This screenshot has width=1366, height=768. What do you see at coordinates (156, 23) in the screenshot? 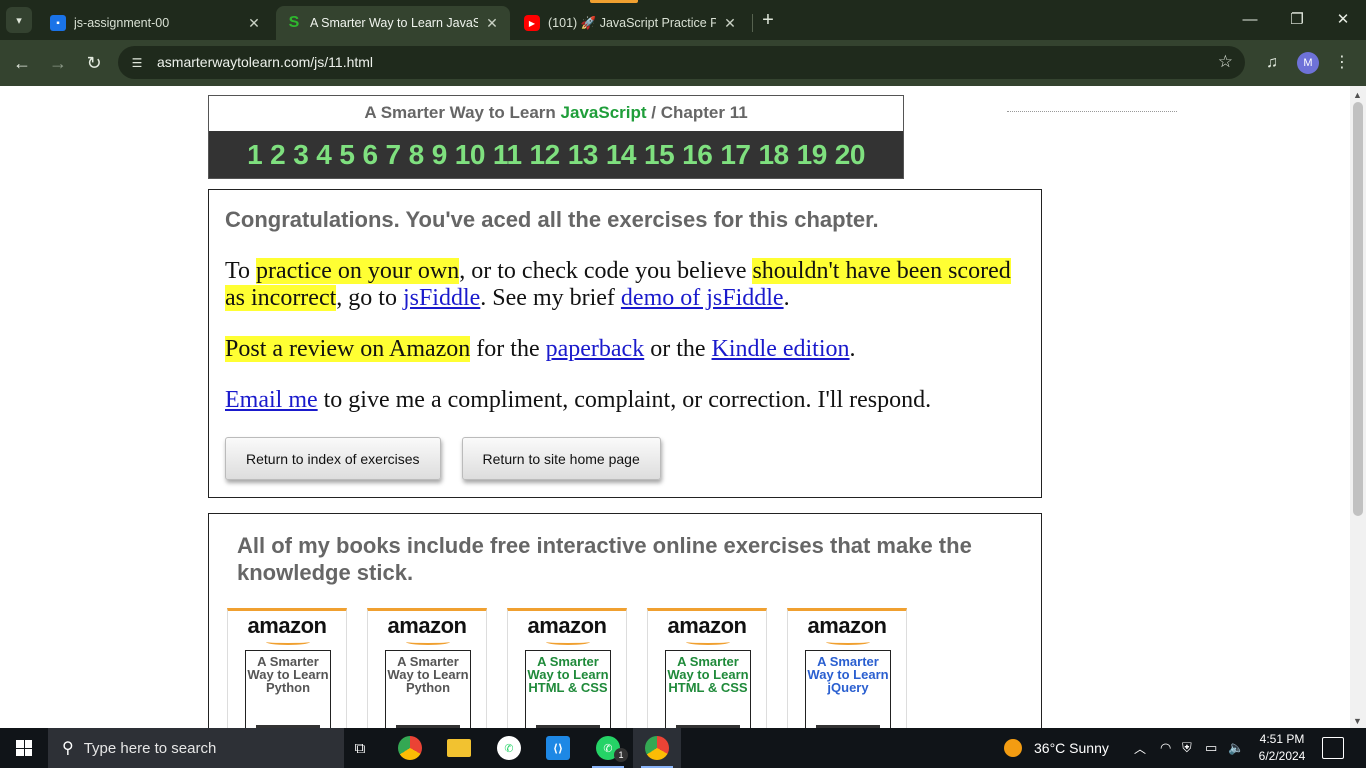
I see `tab-js-assignment: ▪ js-assignment-00 ✕` at bounding box center [156, 23].